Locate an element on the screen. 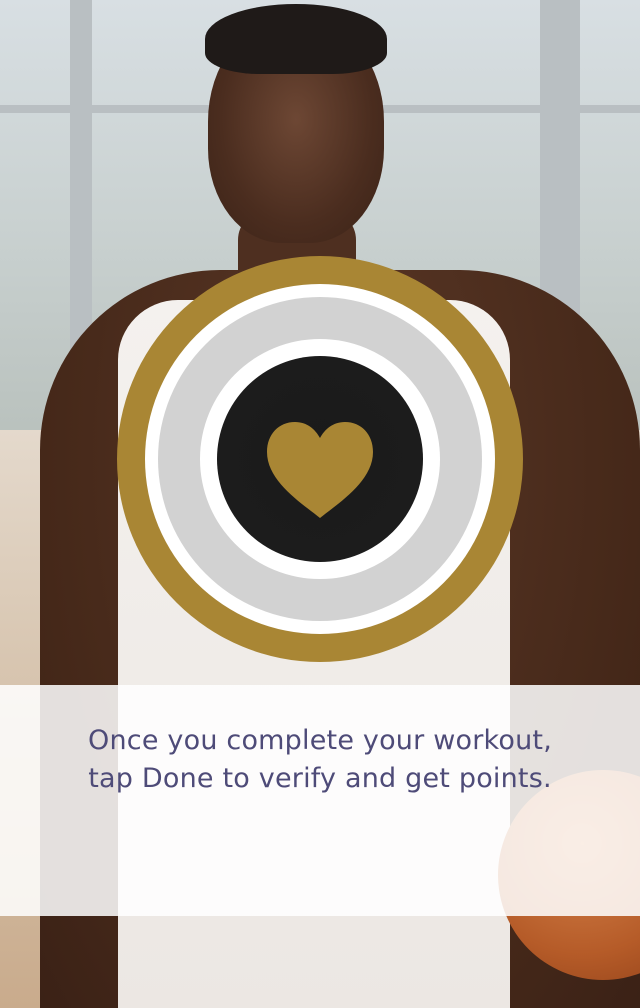 The width and height of the screenshot is (640, 1008). heart-icon is located at coordinates (320, 470).